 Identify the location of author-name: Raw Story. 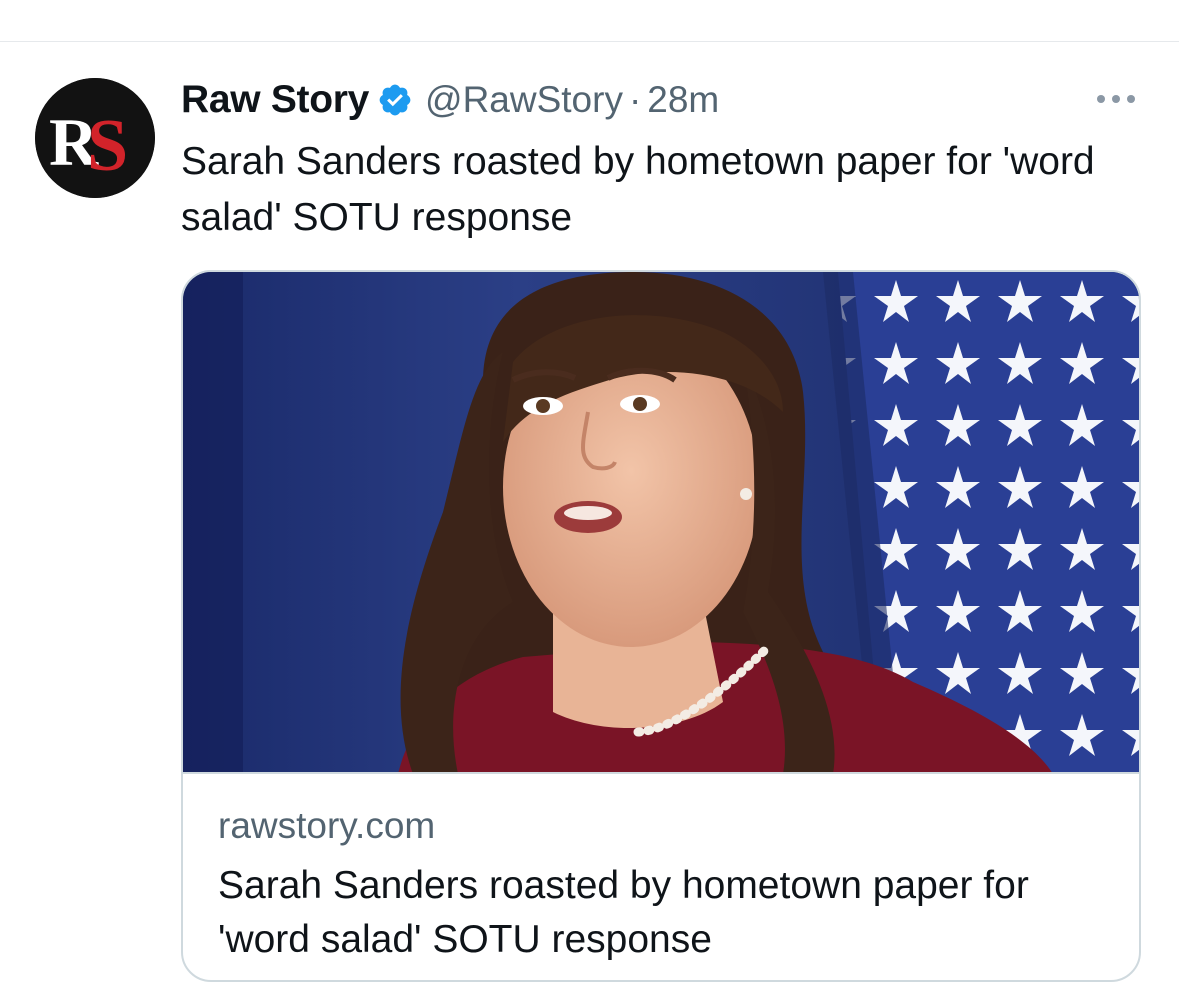
(275, 100).